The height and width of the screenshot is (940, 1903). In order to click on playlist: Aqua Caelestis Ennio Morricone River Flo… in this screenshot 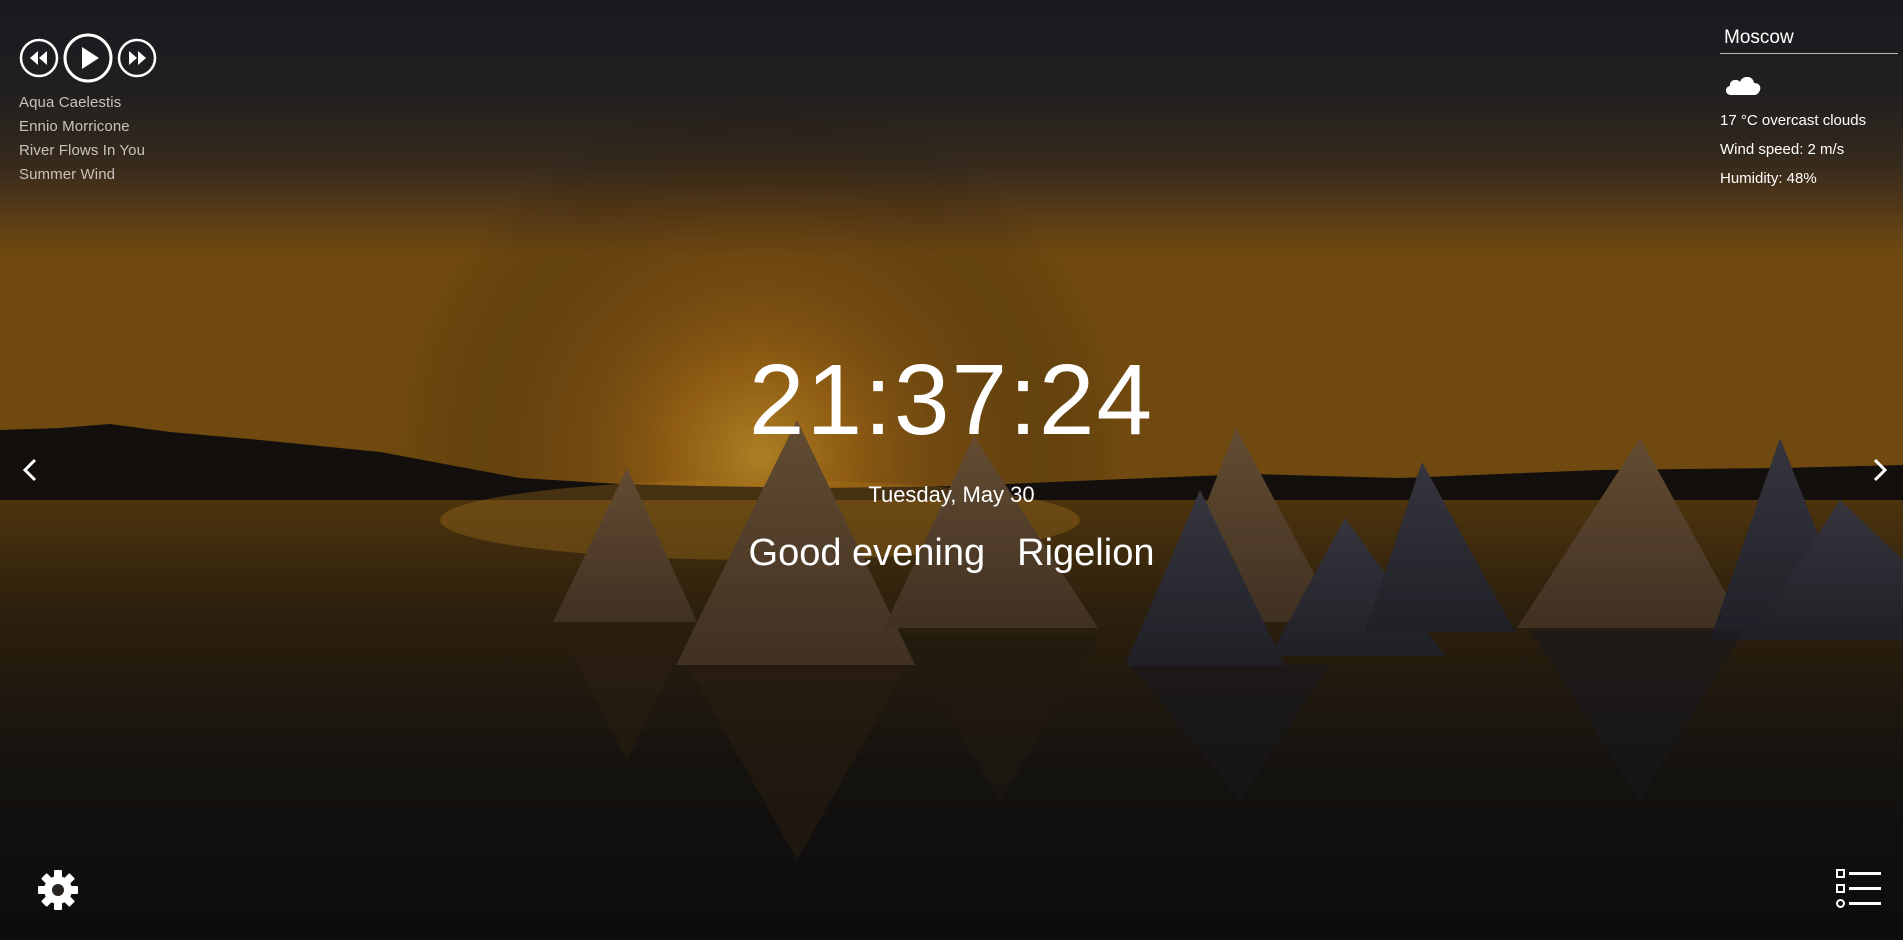, I will do `click(88, 139)`.